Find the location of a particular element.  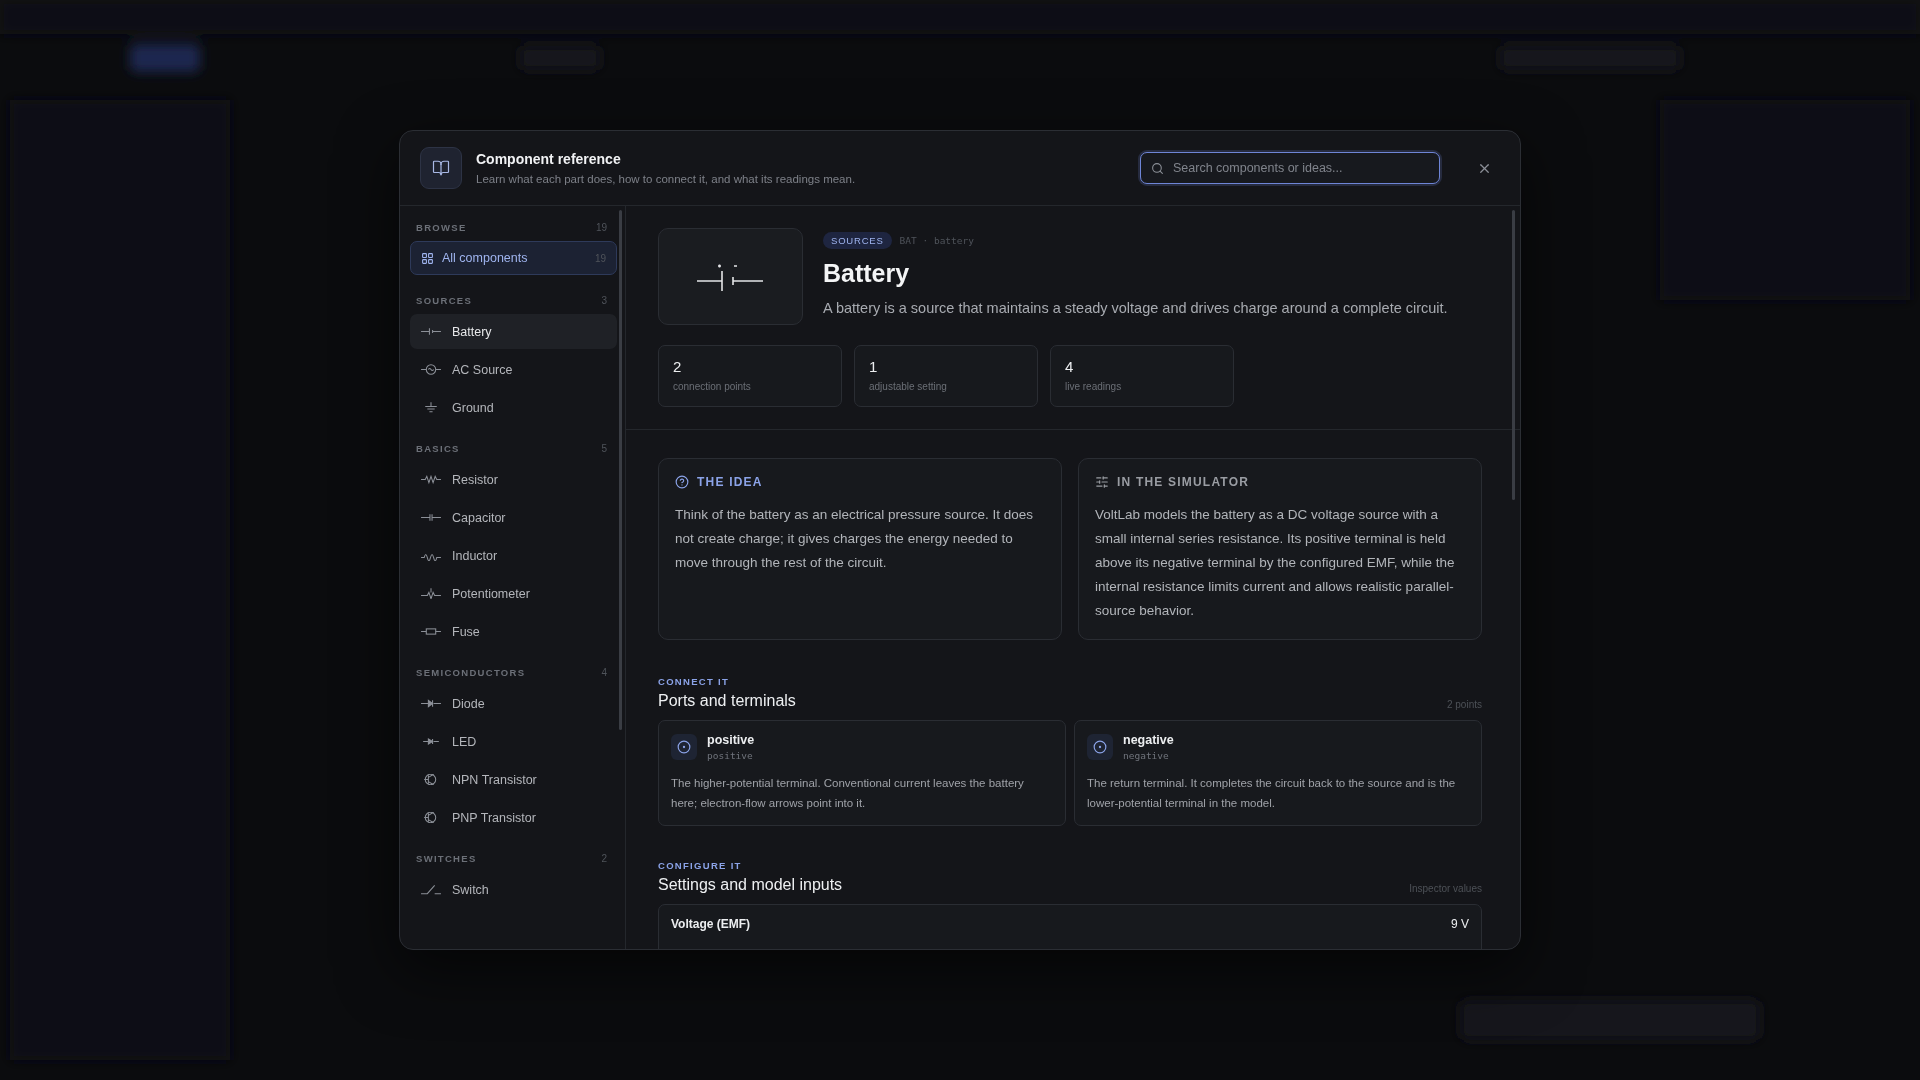

stat-value: 4 is located at coordinates (1070, 366).